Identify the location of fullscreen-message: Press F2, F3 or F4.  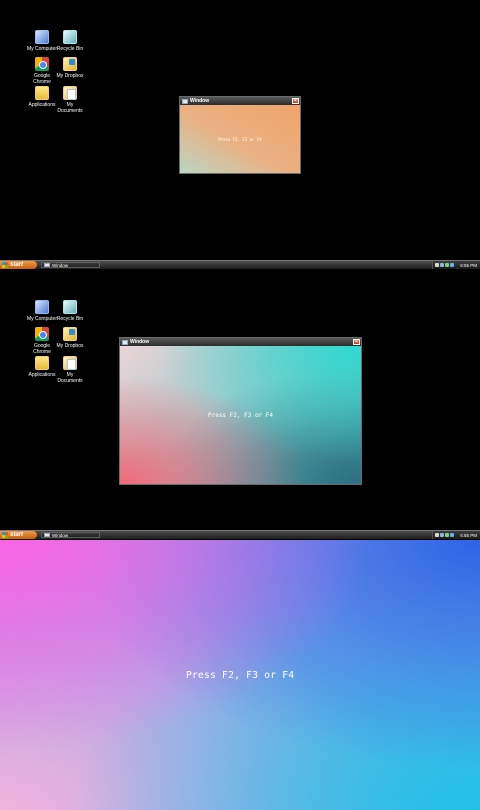
(240, 675).